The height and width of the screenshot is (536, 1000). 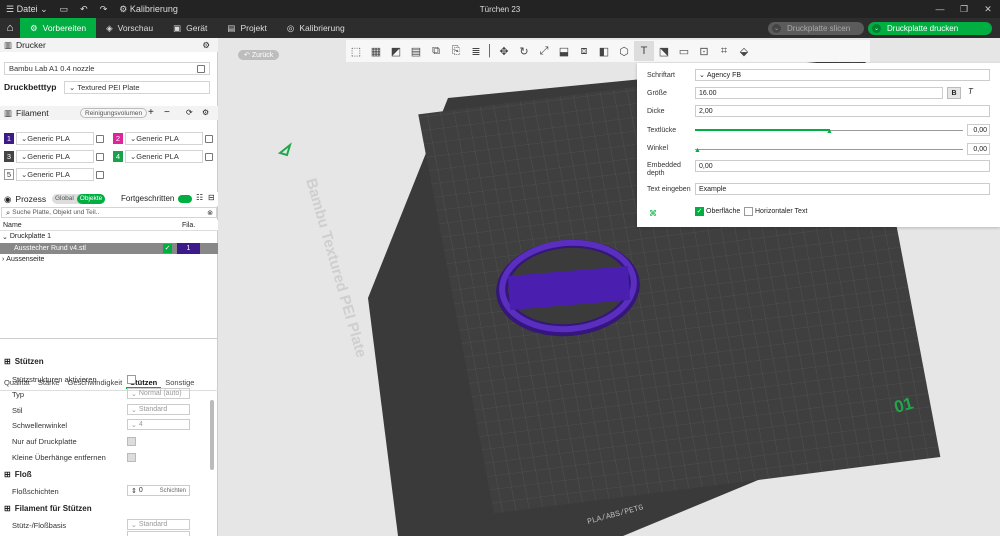 What do you see at coordinates (9, 156) in the screenshot?
I see `filament-number-badge: 3` at bounding box center [9, 156].